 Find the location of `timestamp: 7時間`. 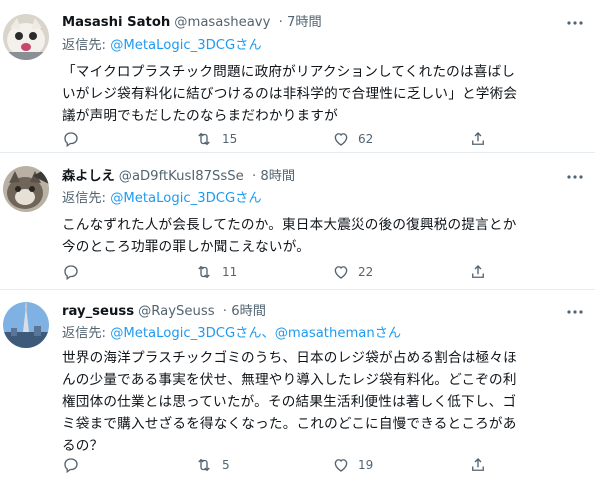

timestamp: 7時間 is located at coordinates (304, 22).